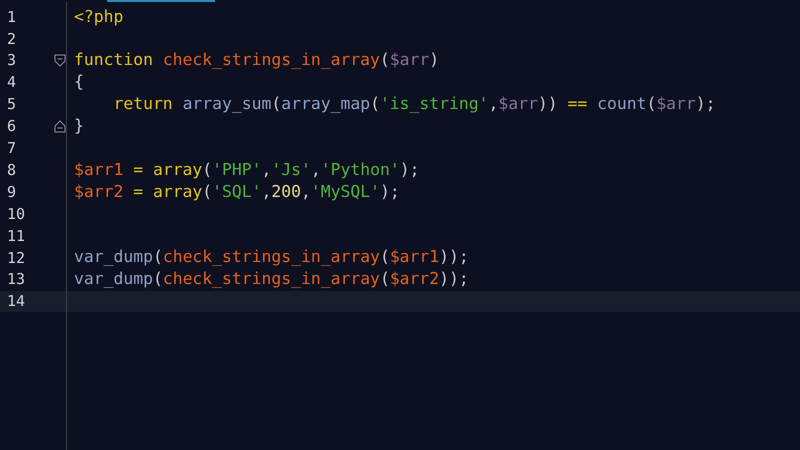  I want to click on line-number: 8, so click(12, 170).